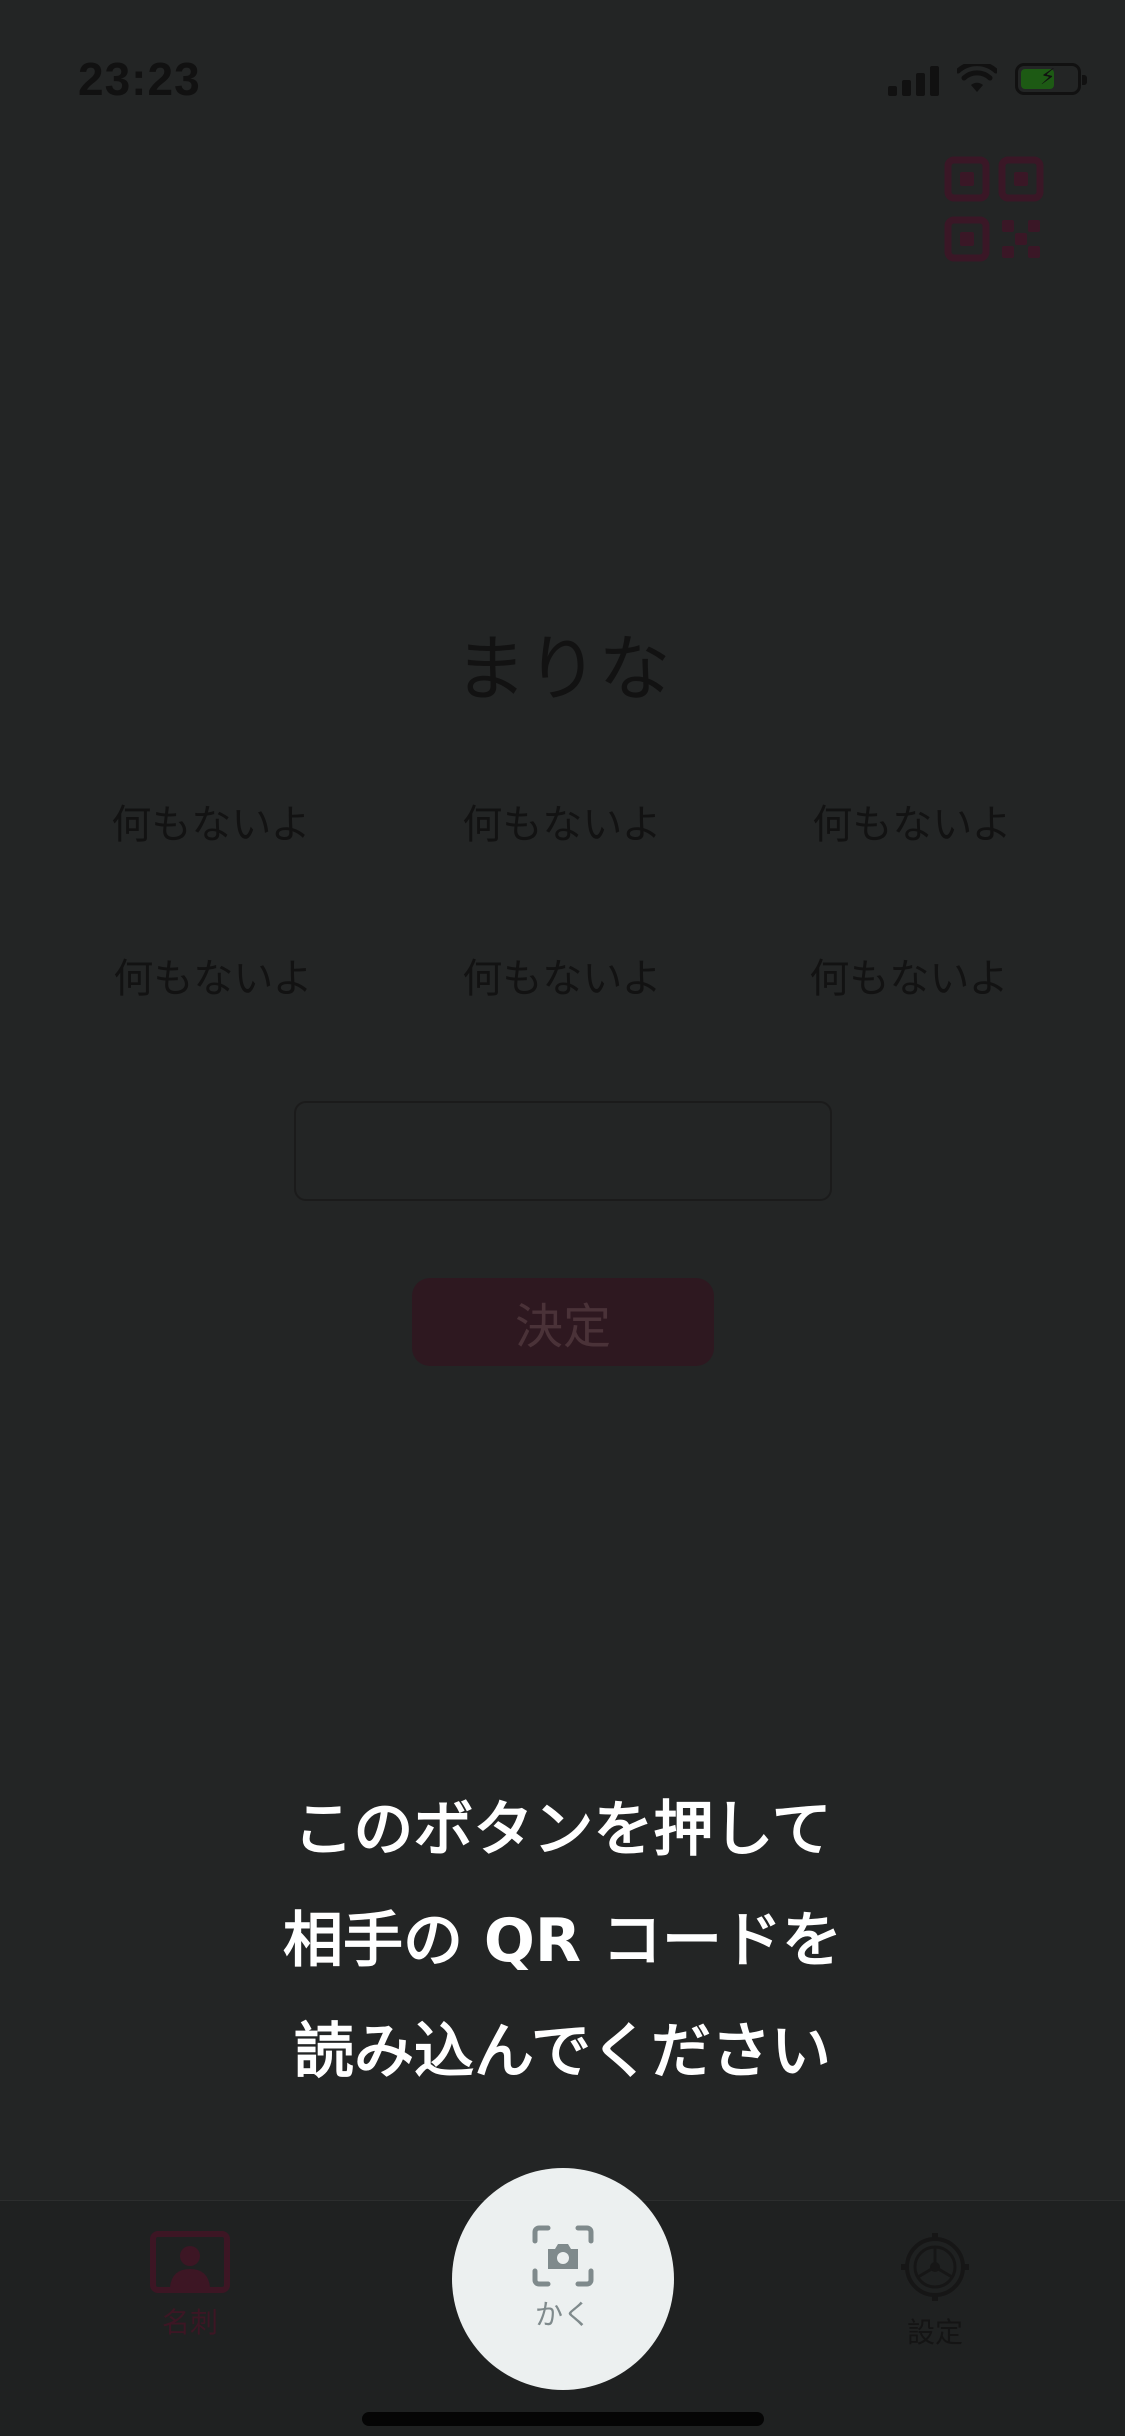 This screenshot has width=1125, height=2436. I want to click on tab-label: 設定, so click(934, 2332).